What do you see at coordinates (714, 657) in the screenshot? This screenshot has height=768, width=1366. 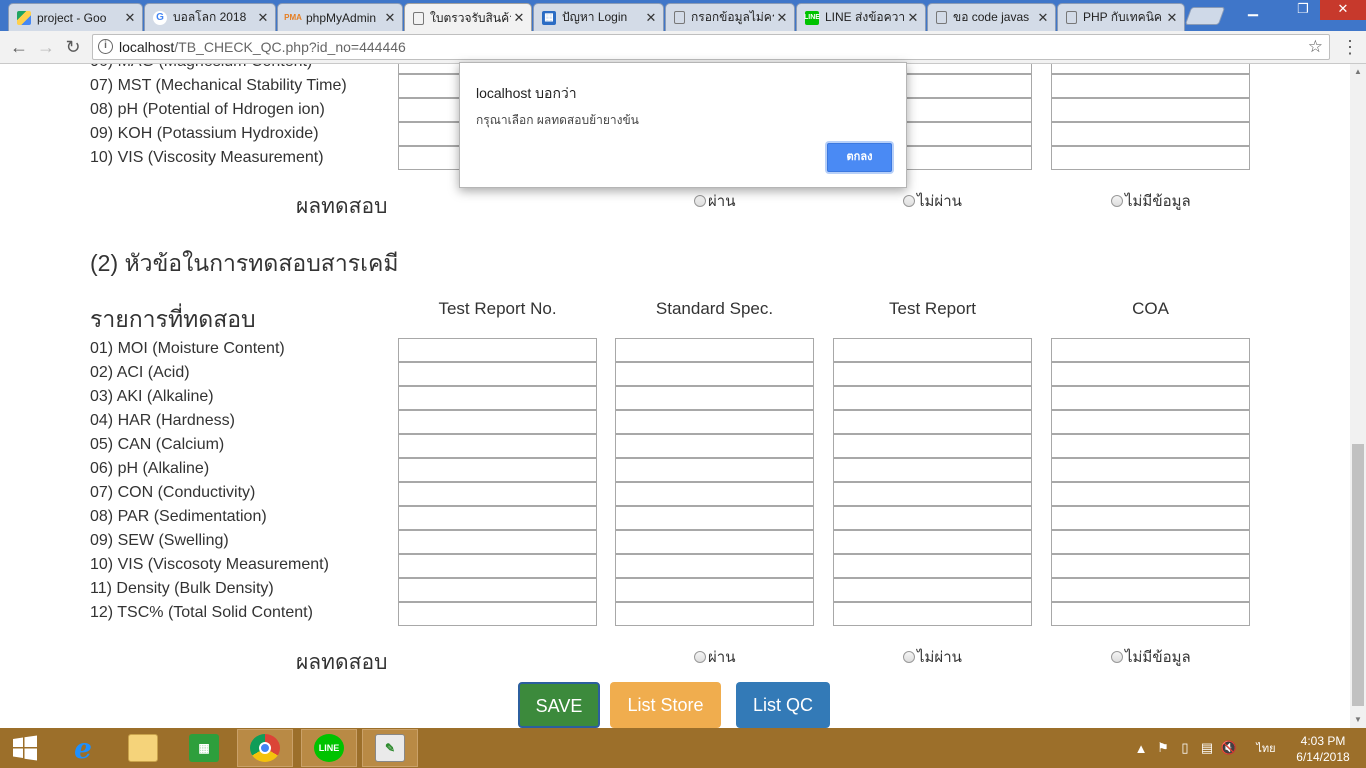 I see `section2-pass-radio: ผ่าน` at bounding box center [714, 657].